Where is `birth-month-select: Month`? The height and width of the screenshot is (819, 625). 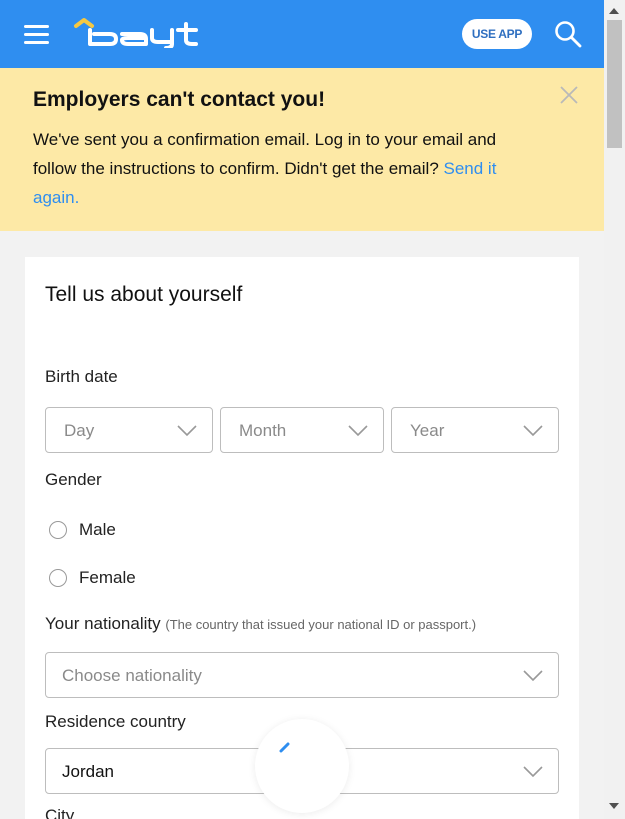
birth-month-select: Month is located at coordinates (302, 430).